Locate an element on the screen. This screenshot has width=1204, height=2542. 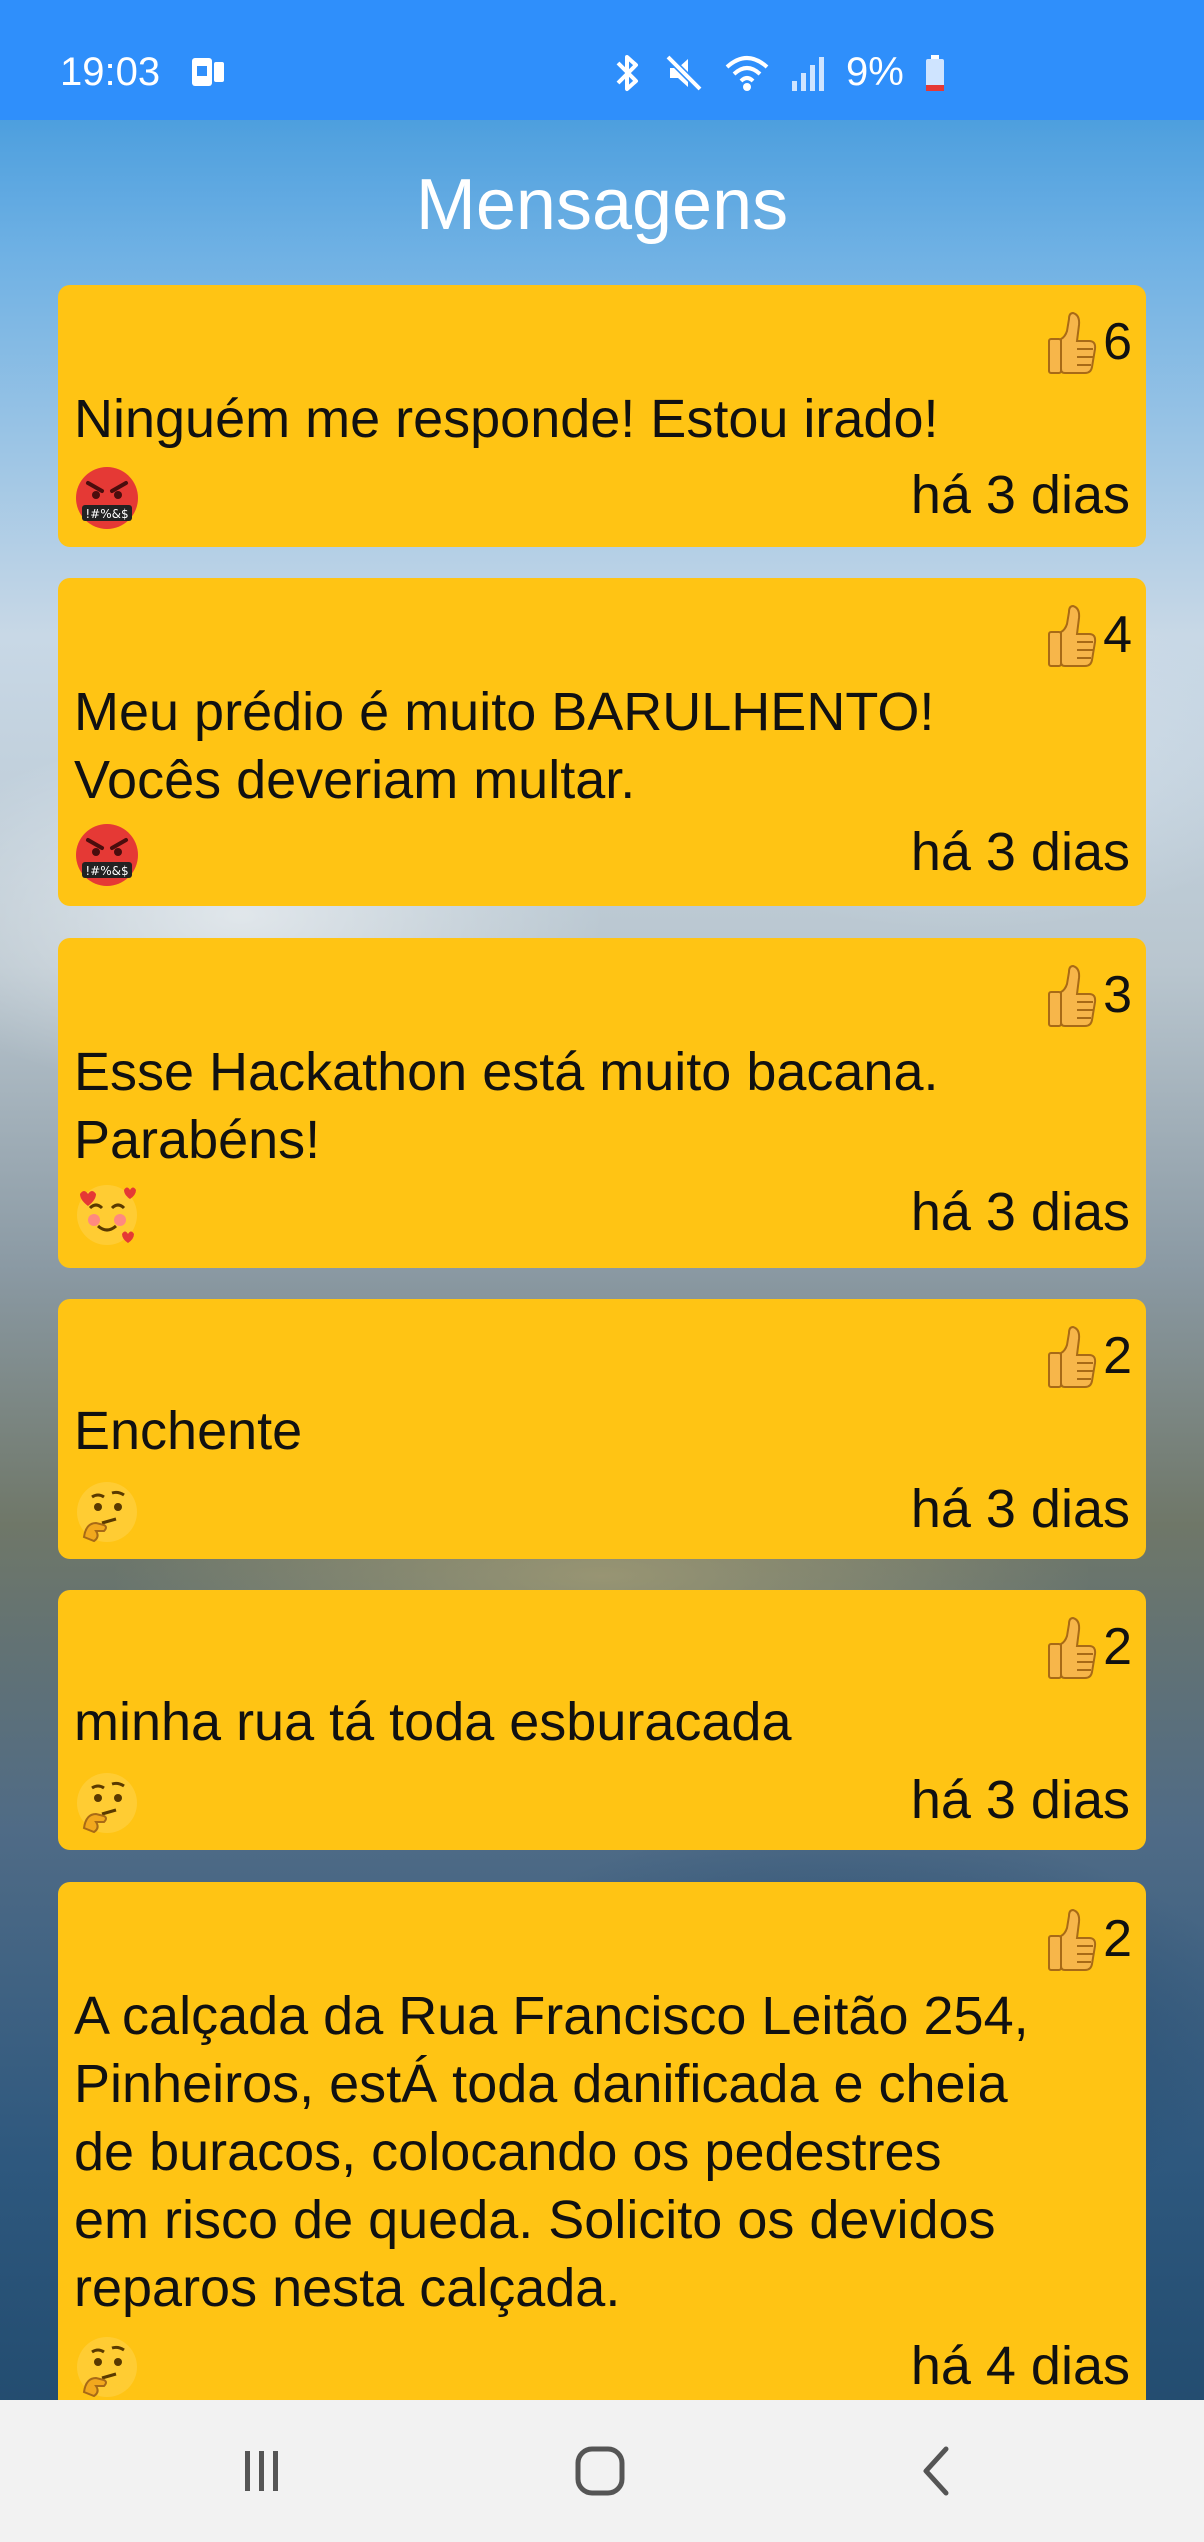
recent-apps-button is located at coordinates (262, 2471).